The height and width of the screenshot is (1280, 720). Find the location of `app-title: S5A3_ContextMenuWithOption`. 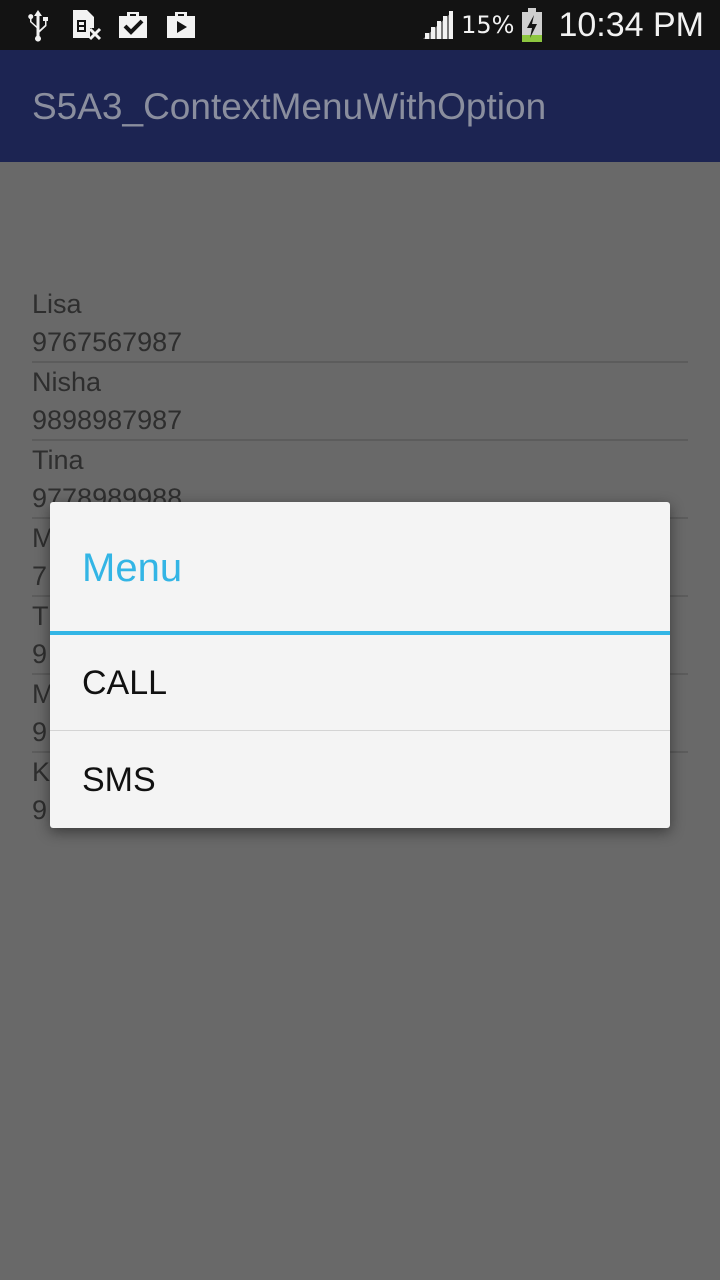

app-title: S5A3_ContextMenuWithOption is located at coordinates (289, 106).